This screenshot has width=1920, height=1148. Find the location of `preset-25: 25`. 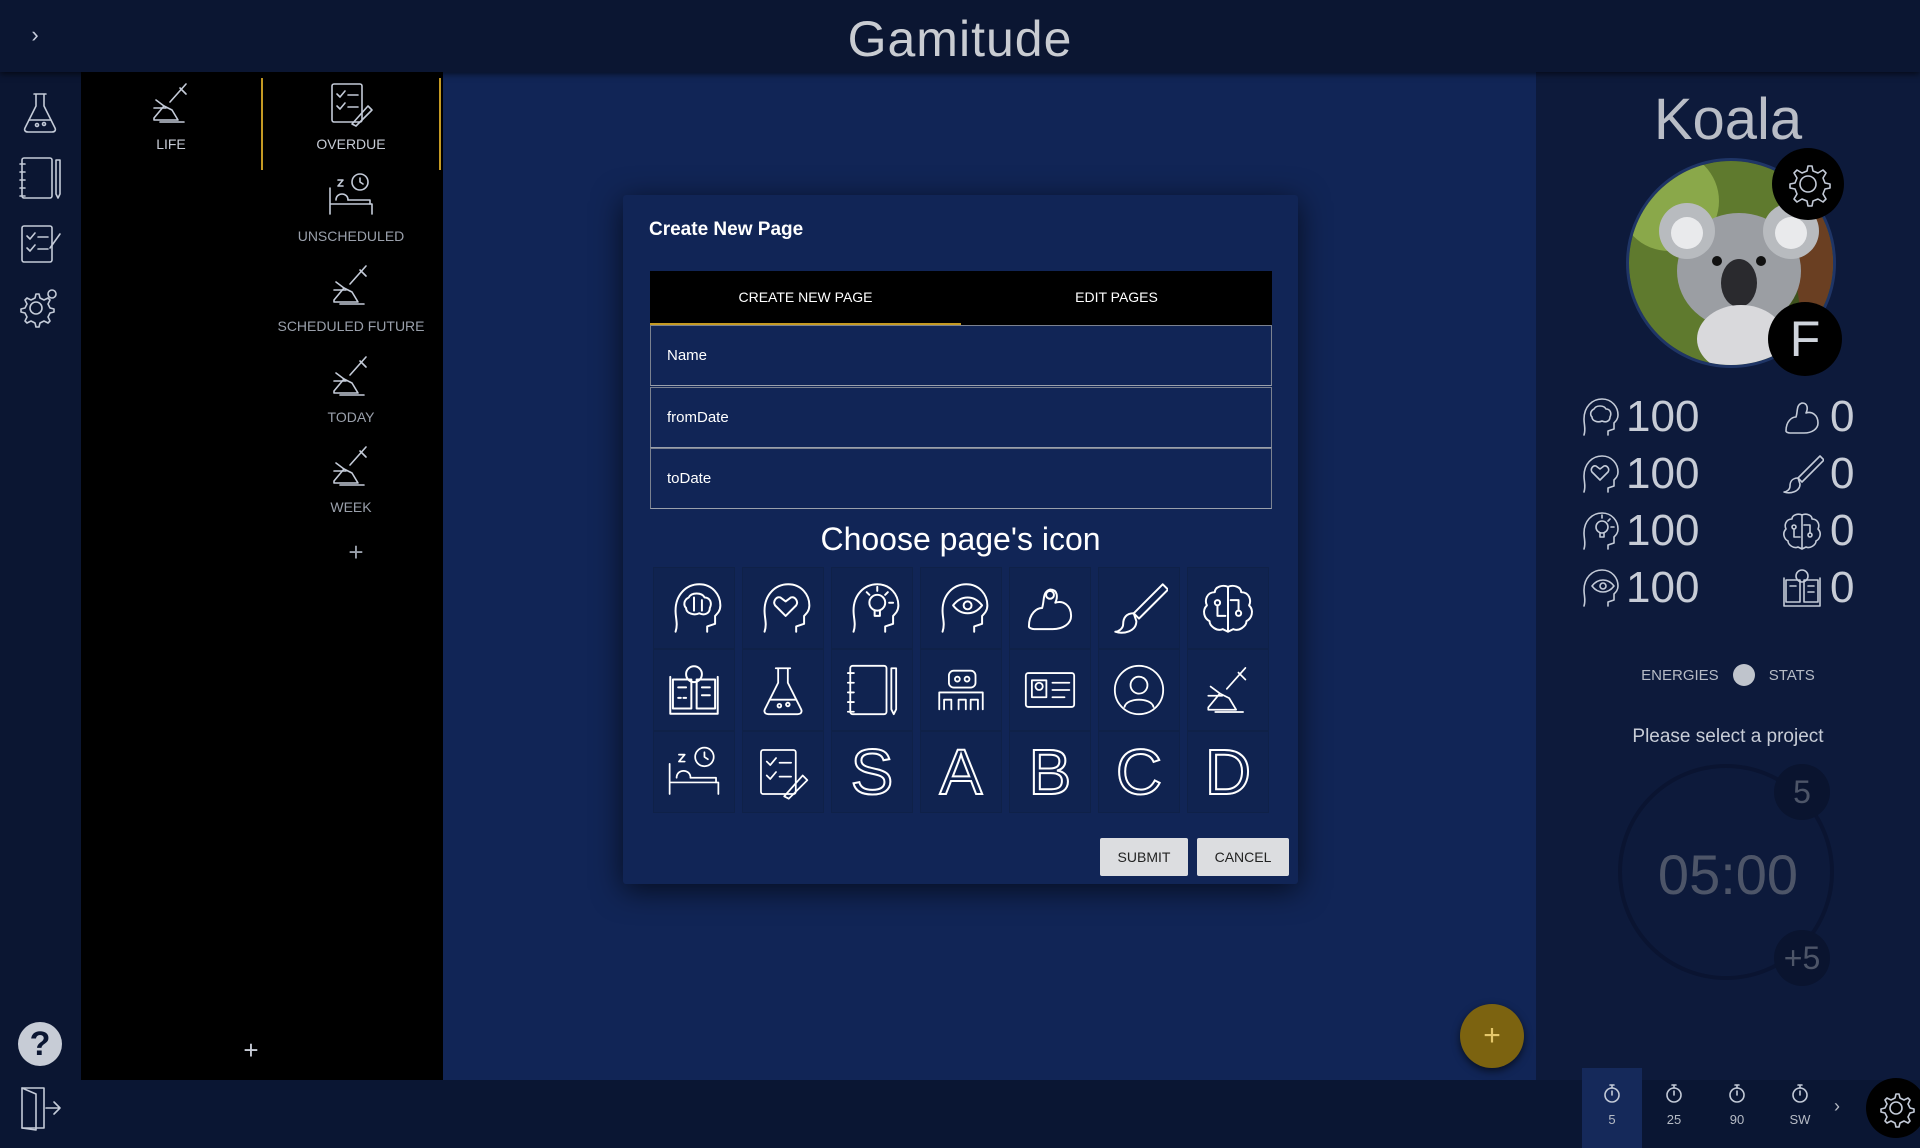

preset-25: 25 is located at coordinates (1674, 1108).